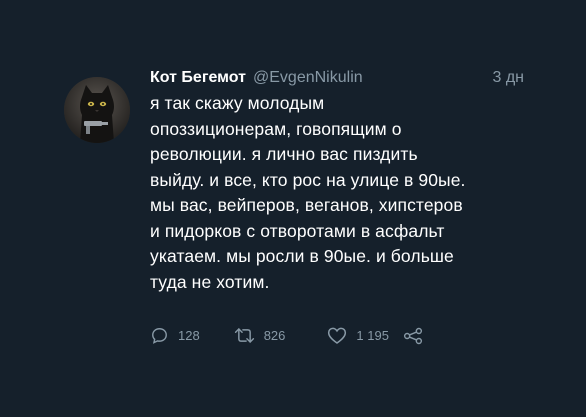 The width and height of the screenshot is (586, 417). What do you see at coordinates (297, 230) in the screenshot?
I see `tweet-text-line: и пидорков с отворотами в асфальт` at bounding box center [297, 230].